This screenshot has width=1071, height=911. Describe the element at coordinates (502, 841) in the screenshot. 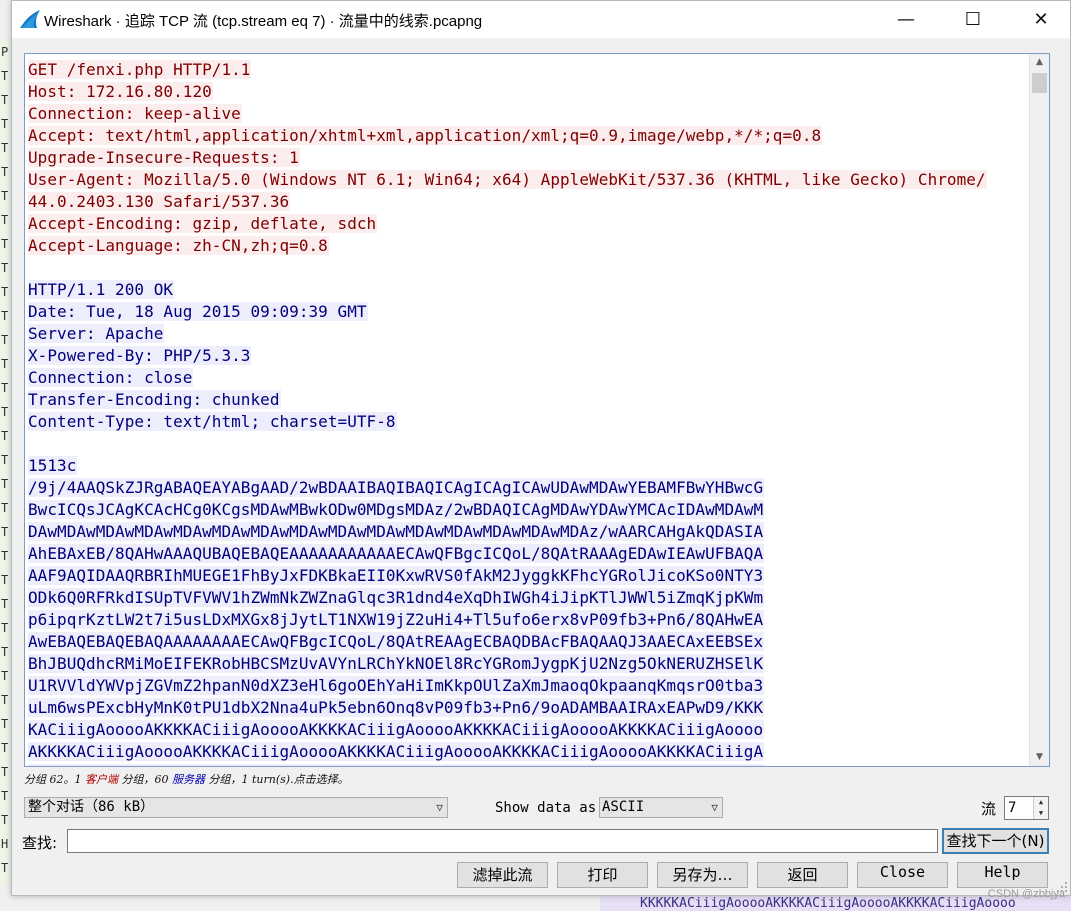

I see `find-input` at that location.